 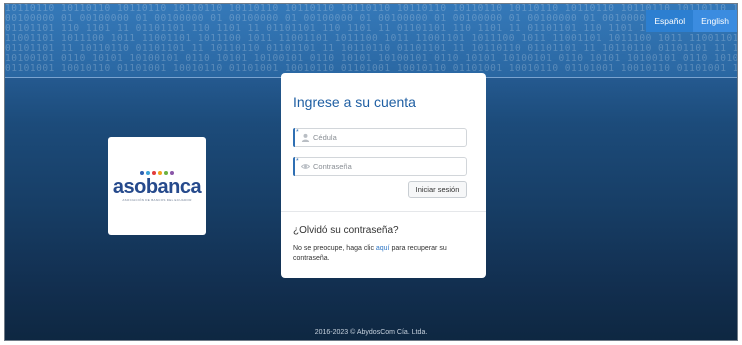 What do you see at coordinates (383, 166) in the screenshot?
I see `password-input` at bounding box center [383, 166].